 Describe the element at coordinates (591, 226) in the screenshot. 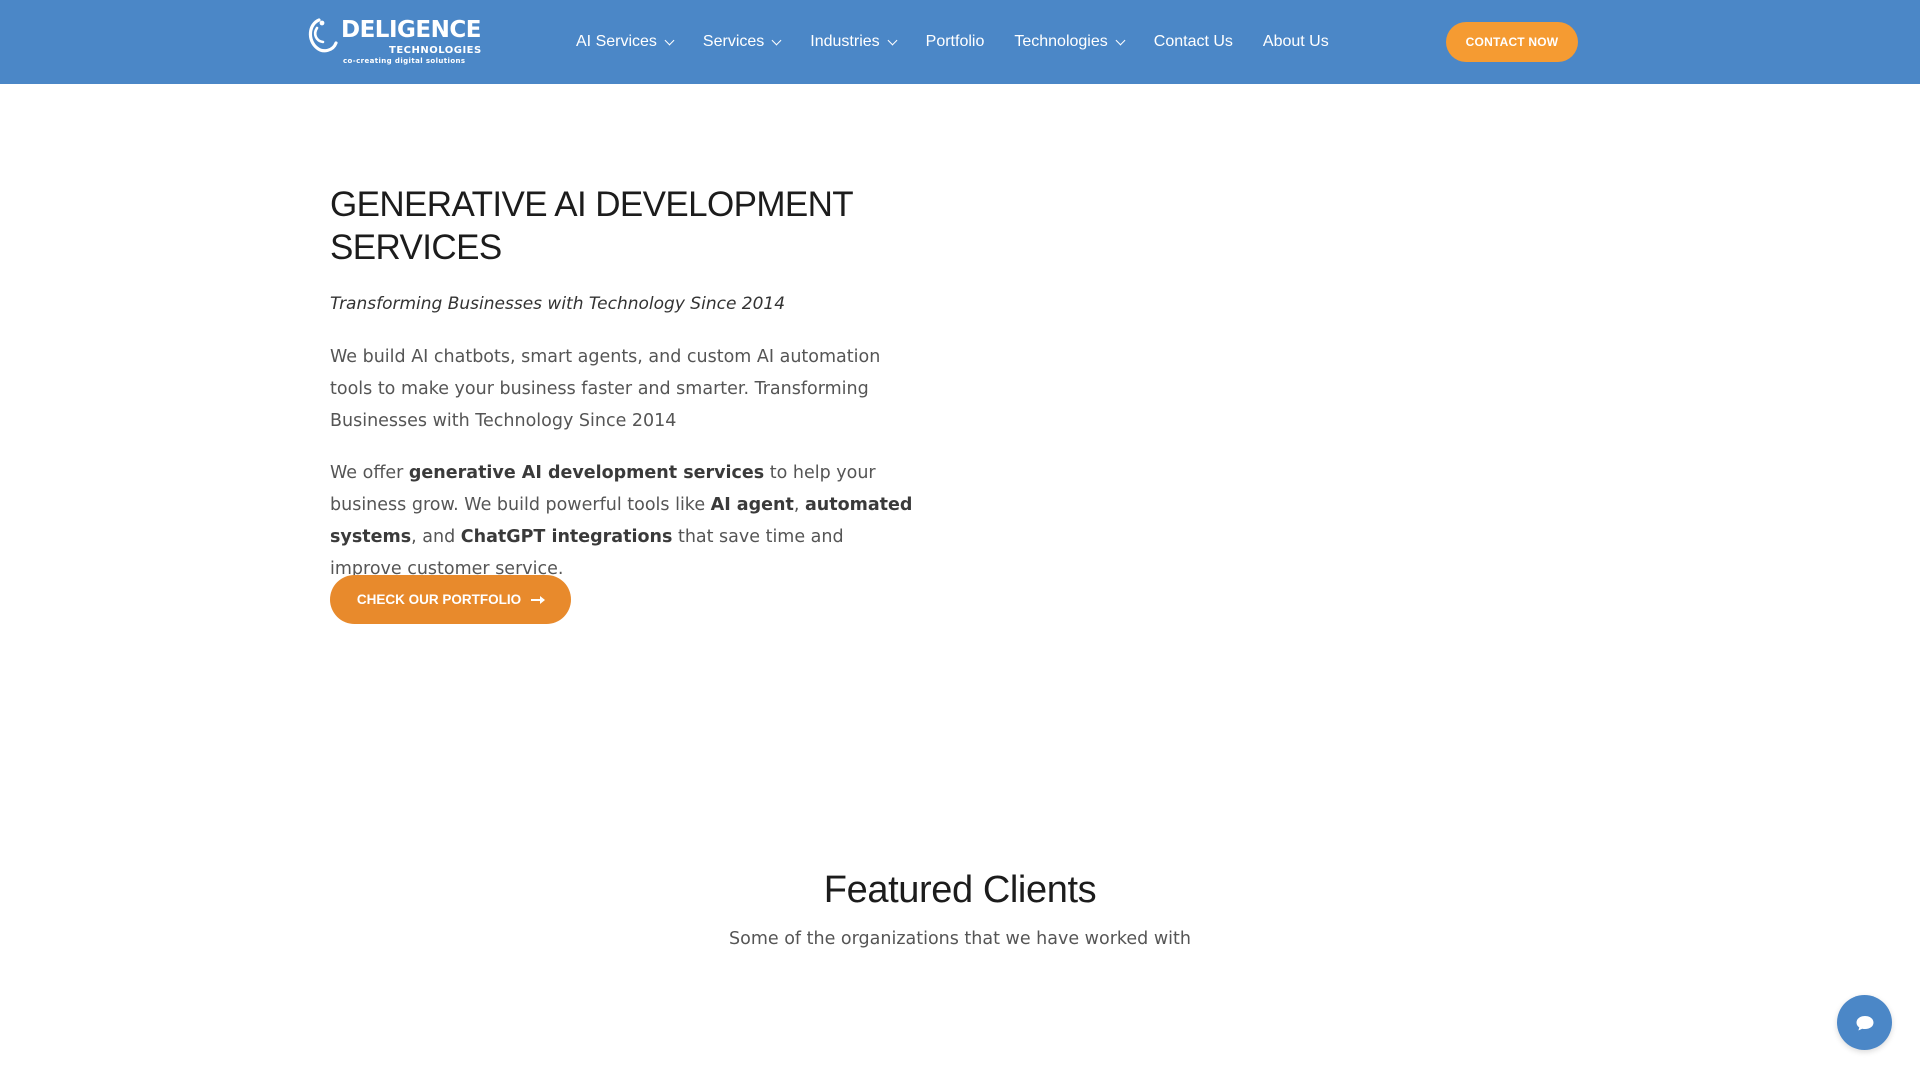

I see `hero-title: GENERATIVE AI DEVELOPMENT SERVICES` at that location.